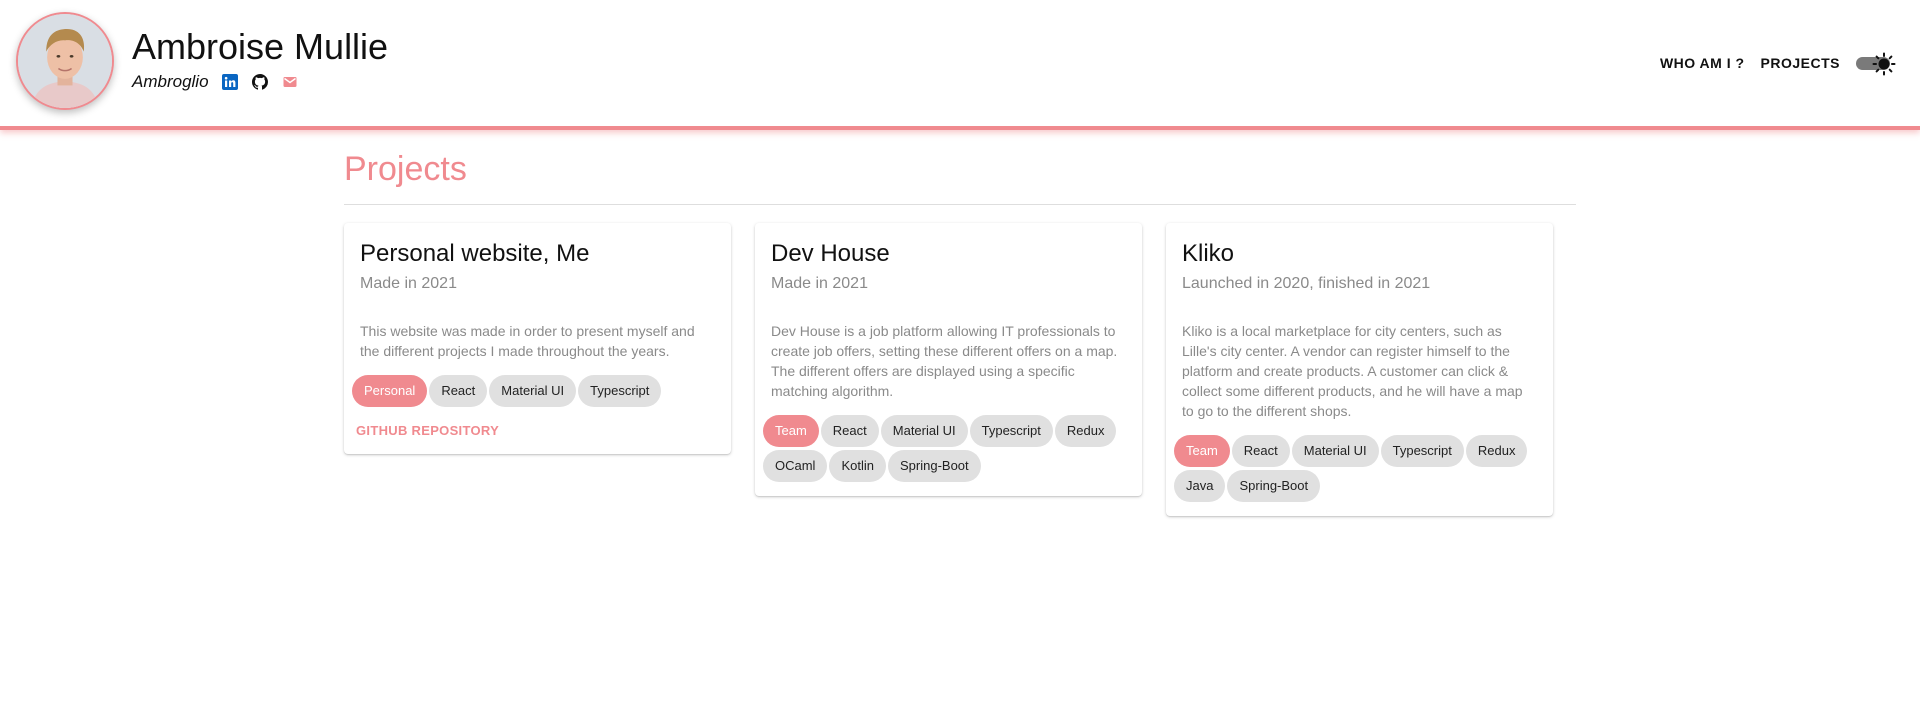 This screenshot has height=720, width=1920. Describe the element at coordinates (475, 253) in the screenshot. I see `project-title: Personal website, Me` at that location.